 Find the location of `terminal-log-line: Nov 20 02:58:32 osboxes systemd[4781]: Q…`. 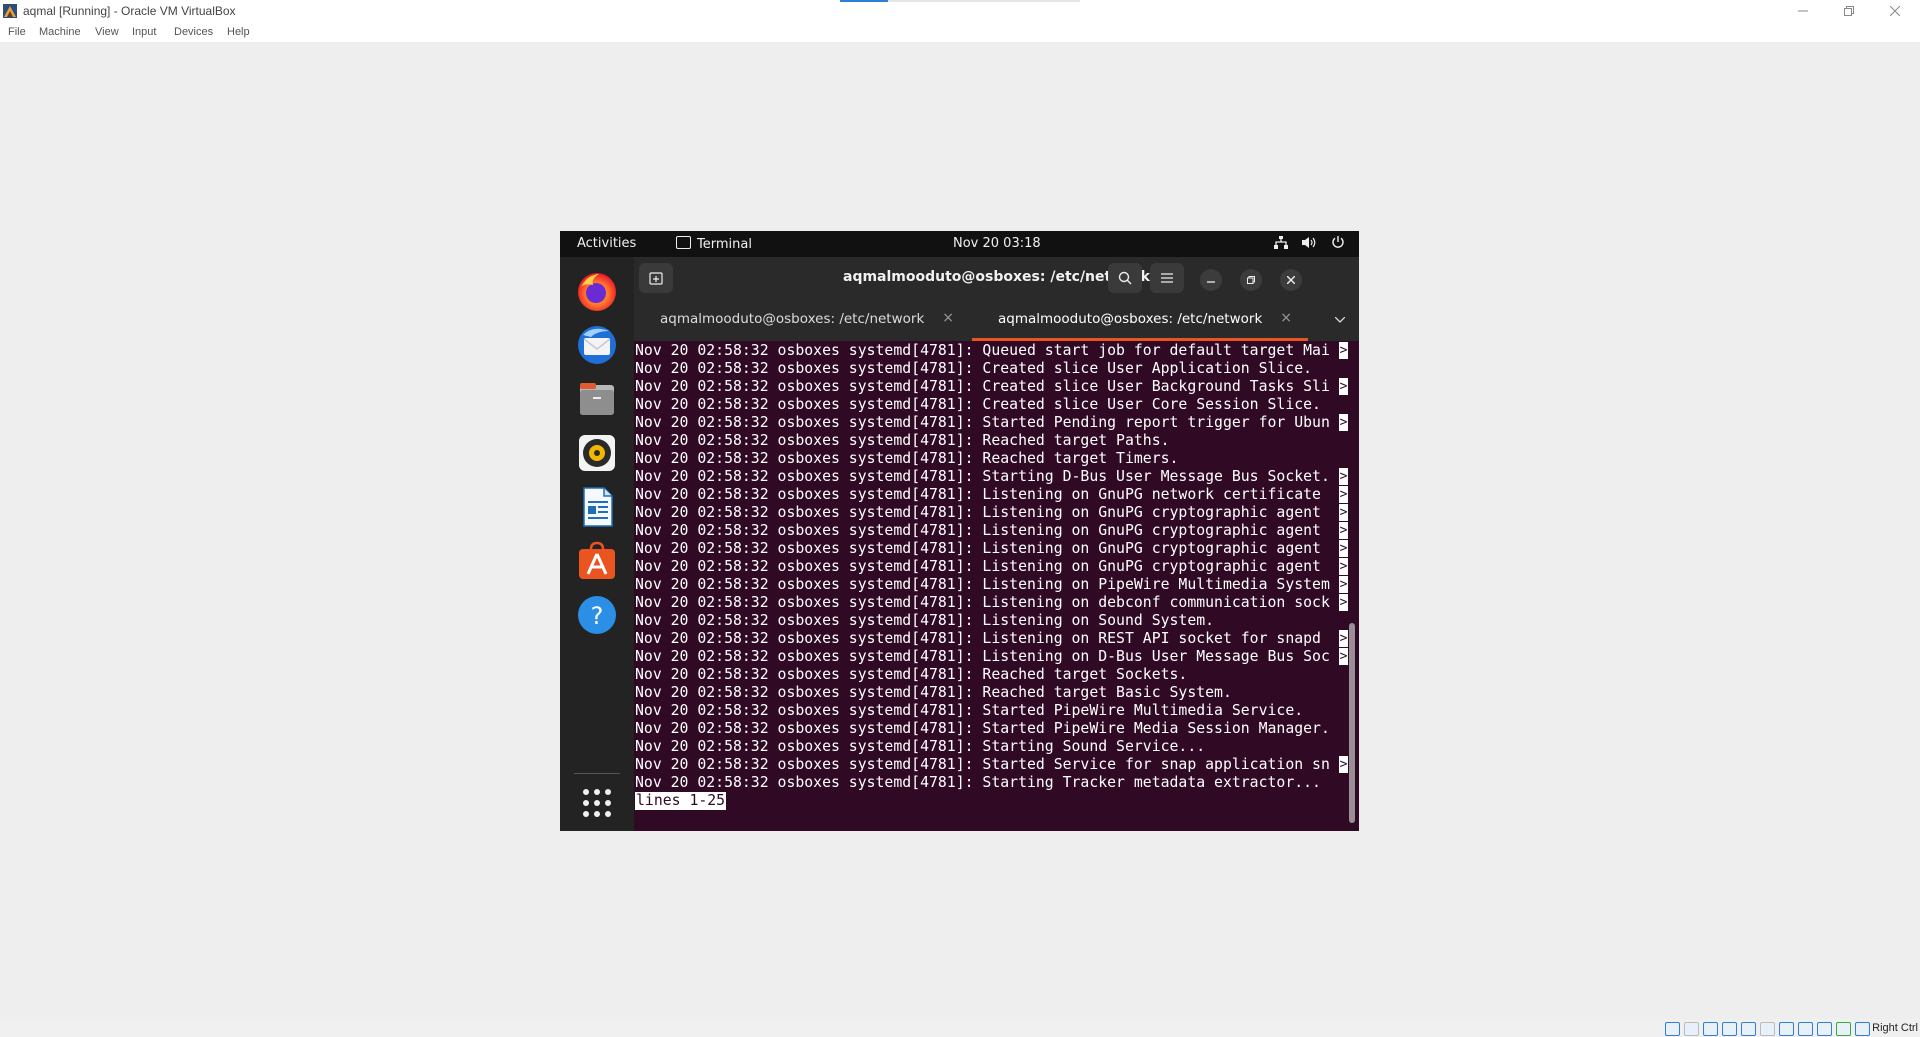

terminal-log-line: Nov 20 02:58:32 osboxes systemd[4781]: Q… is located at coordinates (982, 350).